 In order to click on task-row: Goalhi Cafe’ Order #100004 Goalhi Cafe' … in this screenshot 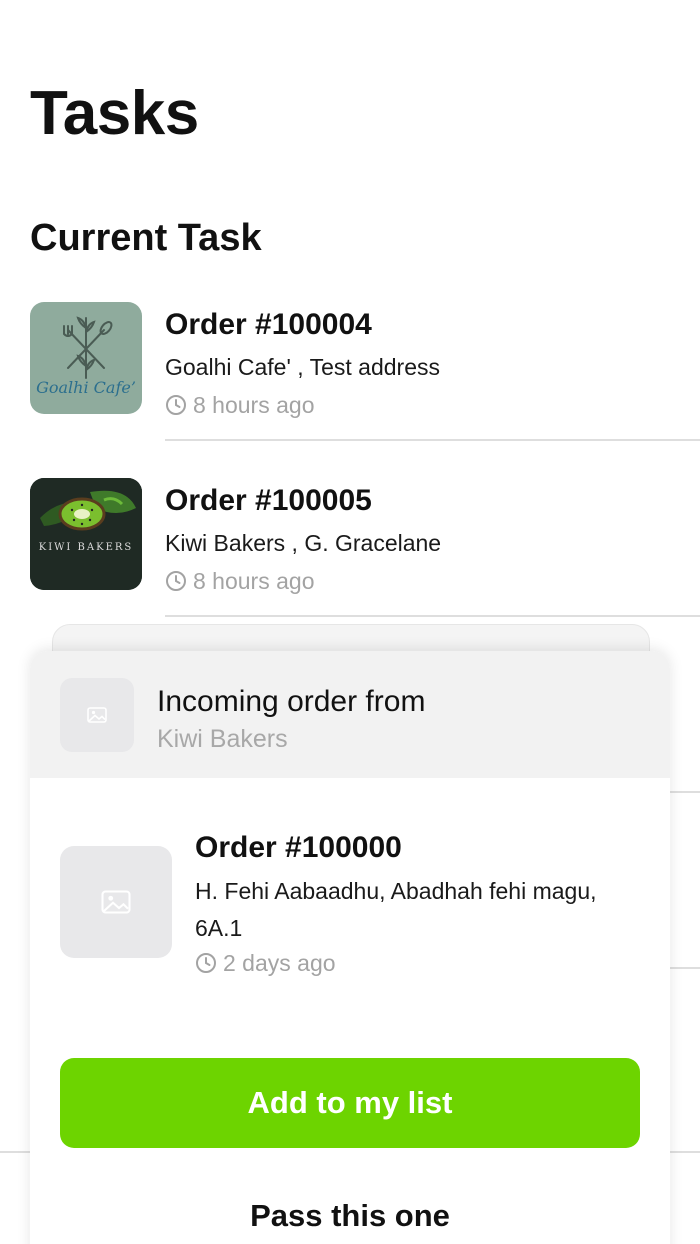, I will do `click(350, 390)`.